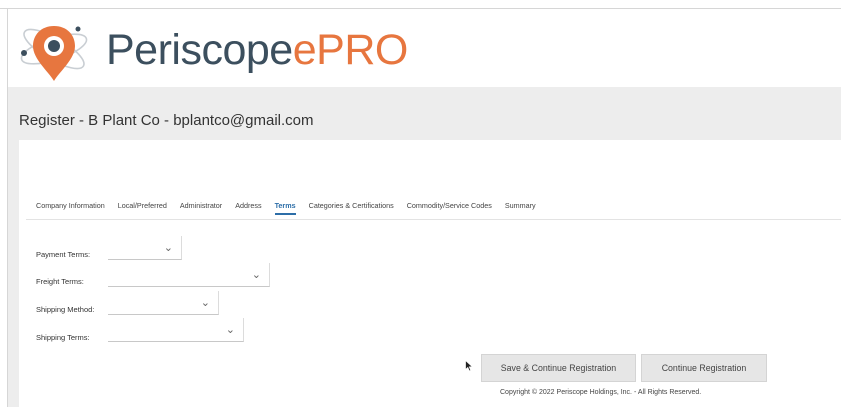 This screenshot has height=407, width=841. Describe the element at coordinates (449, 208) in the screenshot. I see `tab-commodity-service-codes: Commodity/Service Codes` at that location.